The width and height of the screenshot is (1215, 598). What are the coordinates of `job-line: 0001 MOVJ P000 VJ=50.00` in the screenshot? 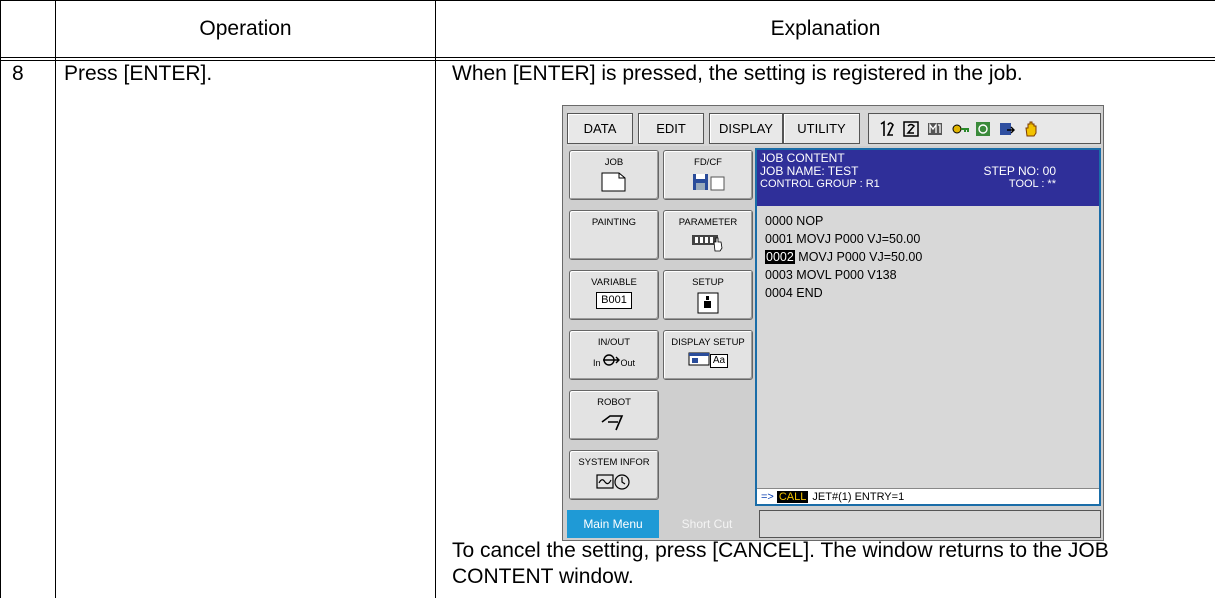 It's located at (843, 239).